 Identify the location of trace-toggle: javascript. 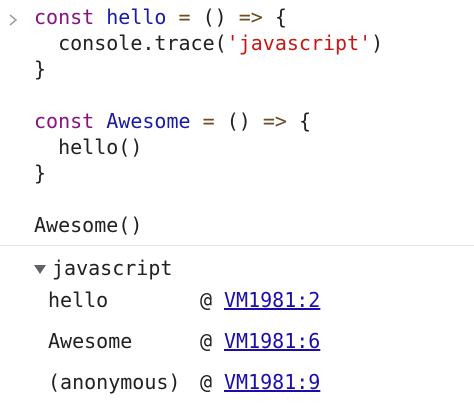
(103, 268).